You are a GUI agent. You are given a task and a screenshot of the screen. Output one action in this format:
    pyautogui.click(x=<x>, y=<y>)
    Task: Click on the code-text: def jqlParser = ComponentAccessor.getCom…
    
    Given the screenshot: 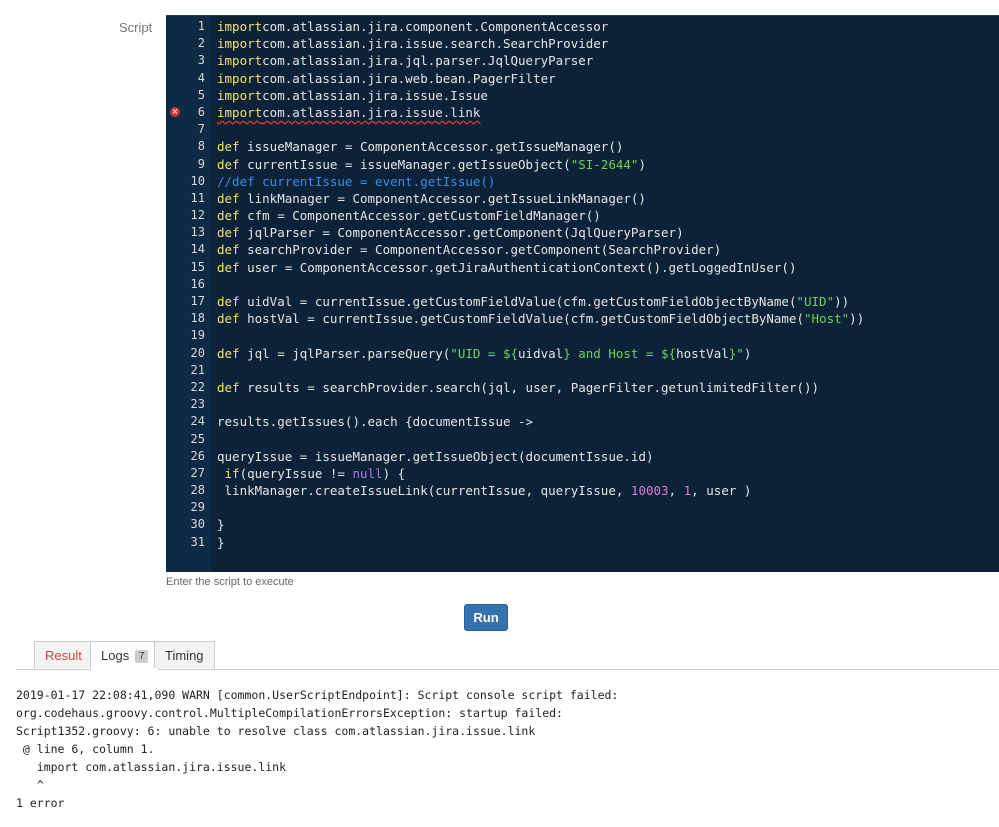 What is the action you would take?
    pyautogui.click(x=450, y=232)
    